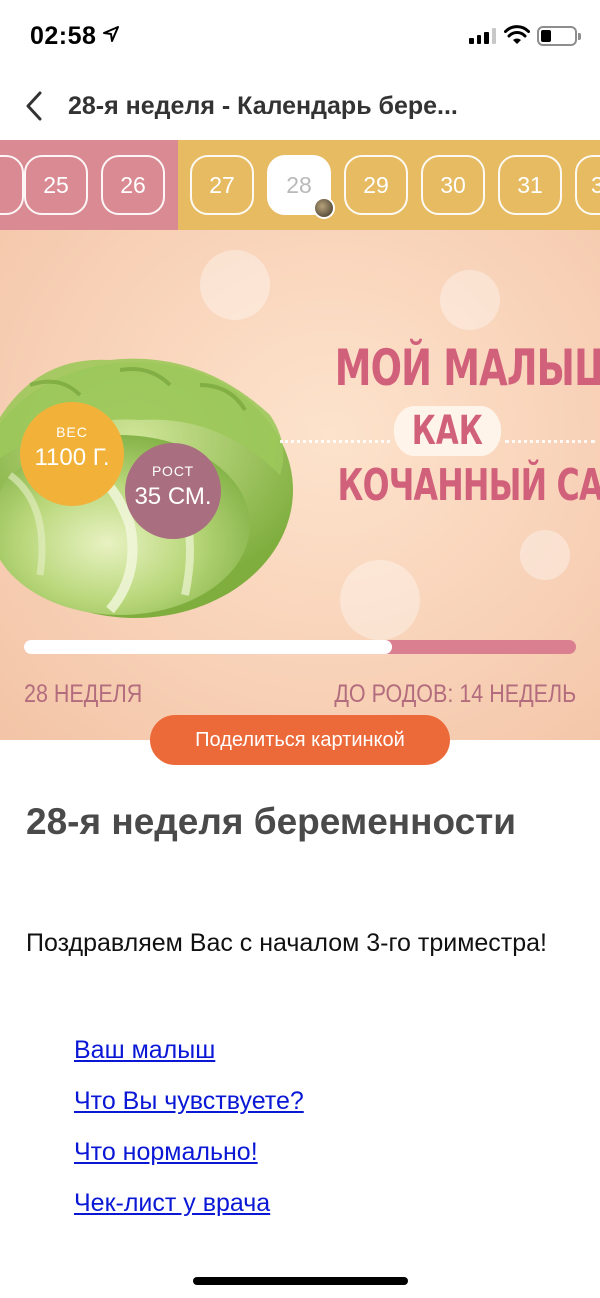 The image size is (600, 1298). I want to click on week-chip, so click(12, 185).